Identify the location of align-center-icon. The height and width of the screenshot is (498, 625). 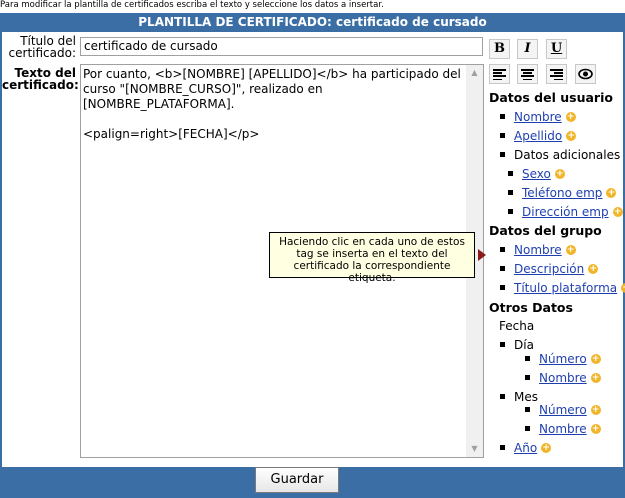
(527, 75).